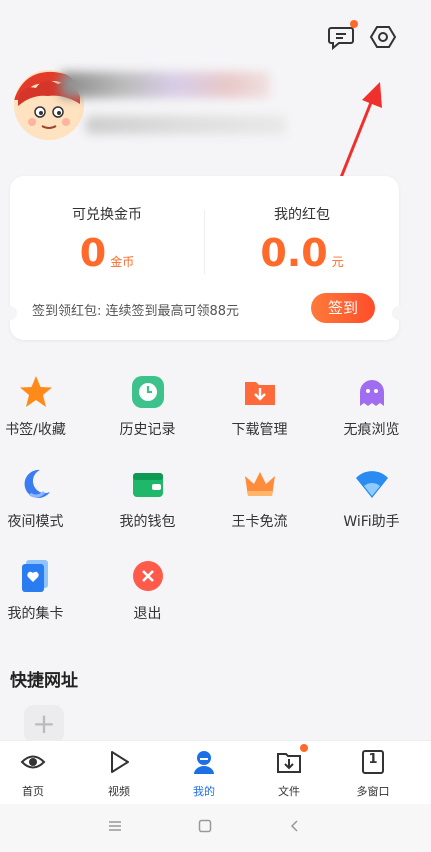 This screenshot has height=852, width=431. What do you see at coordinates (147, 522) in the screenshot?
I see `feature-label: 我的钱包` at bounding box center [147, 522].